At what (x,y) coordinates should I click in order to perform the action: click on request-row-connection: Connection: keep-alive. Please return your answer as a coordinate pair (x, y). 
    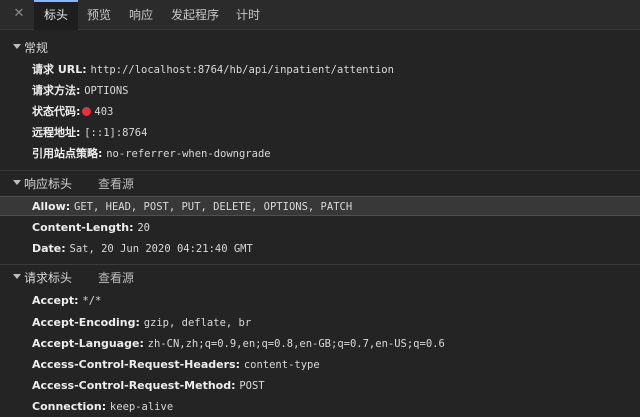
    Looking at the image, I should click on (102, 406).